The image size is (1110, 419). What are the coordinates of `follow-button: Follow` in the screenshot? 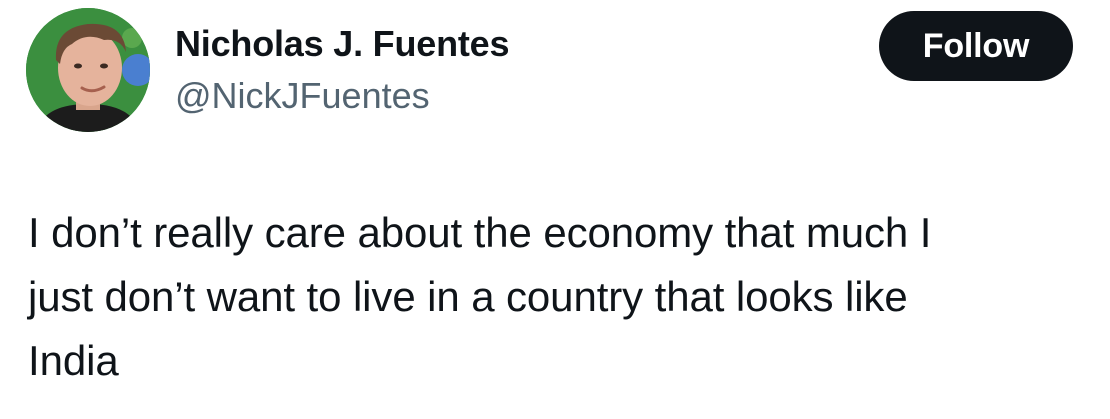 It's located at (976, 46).